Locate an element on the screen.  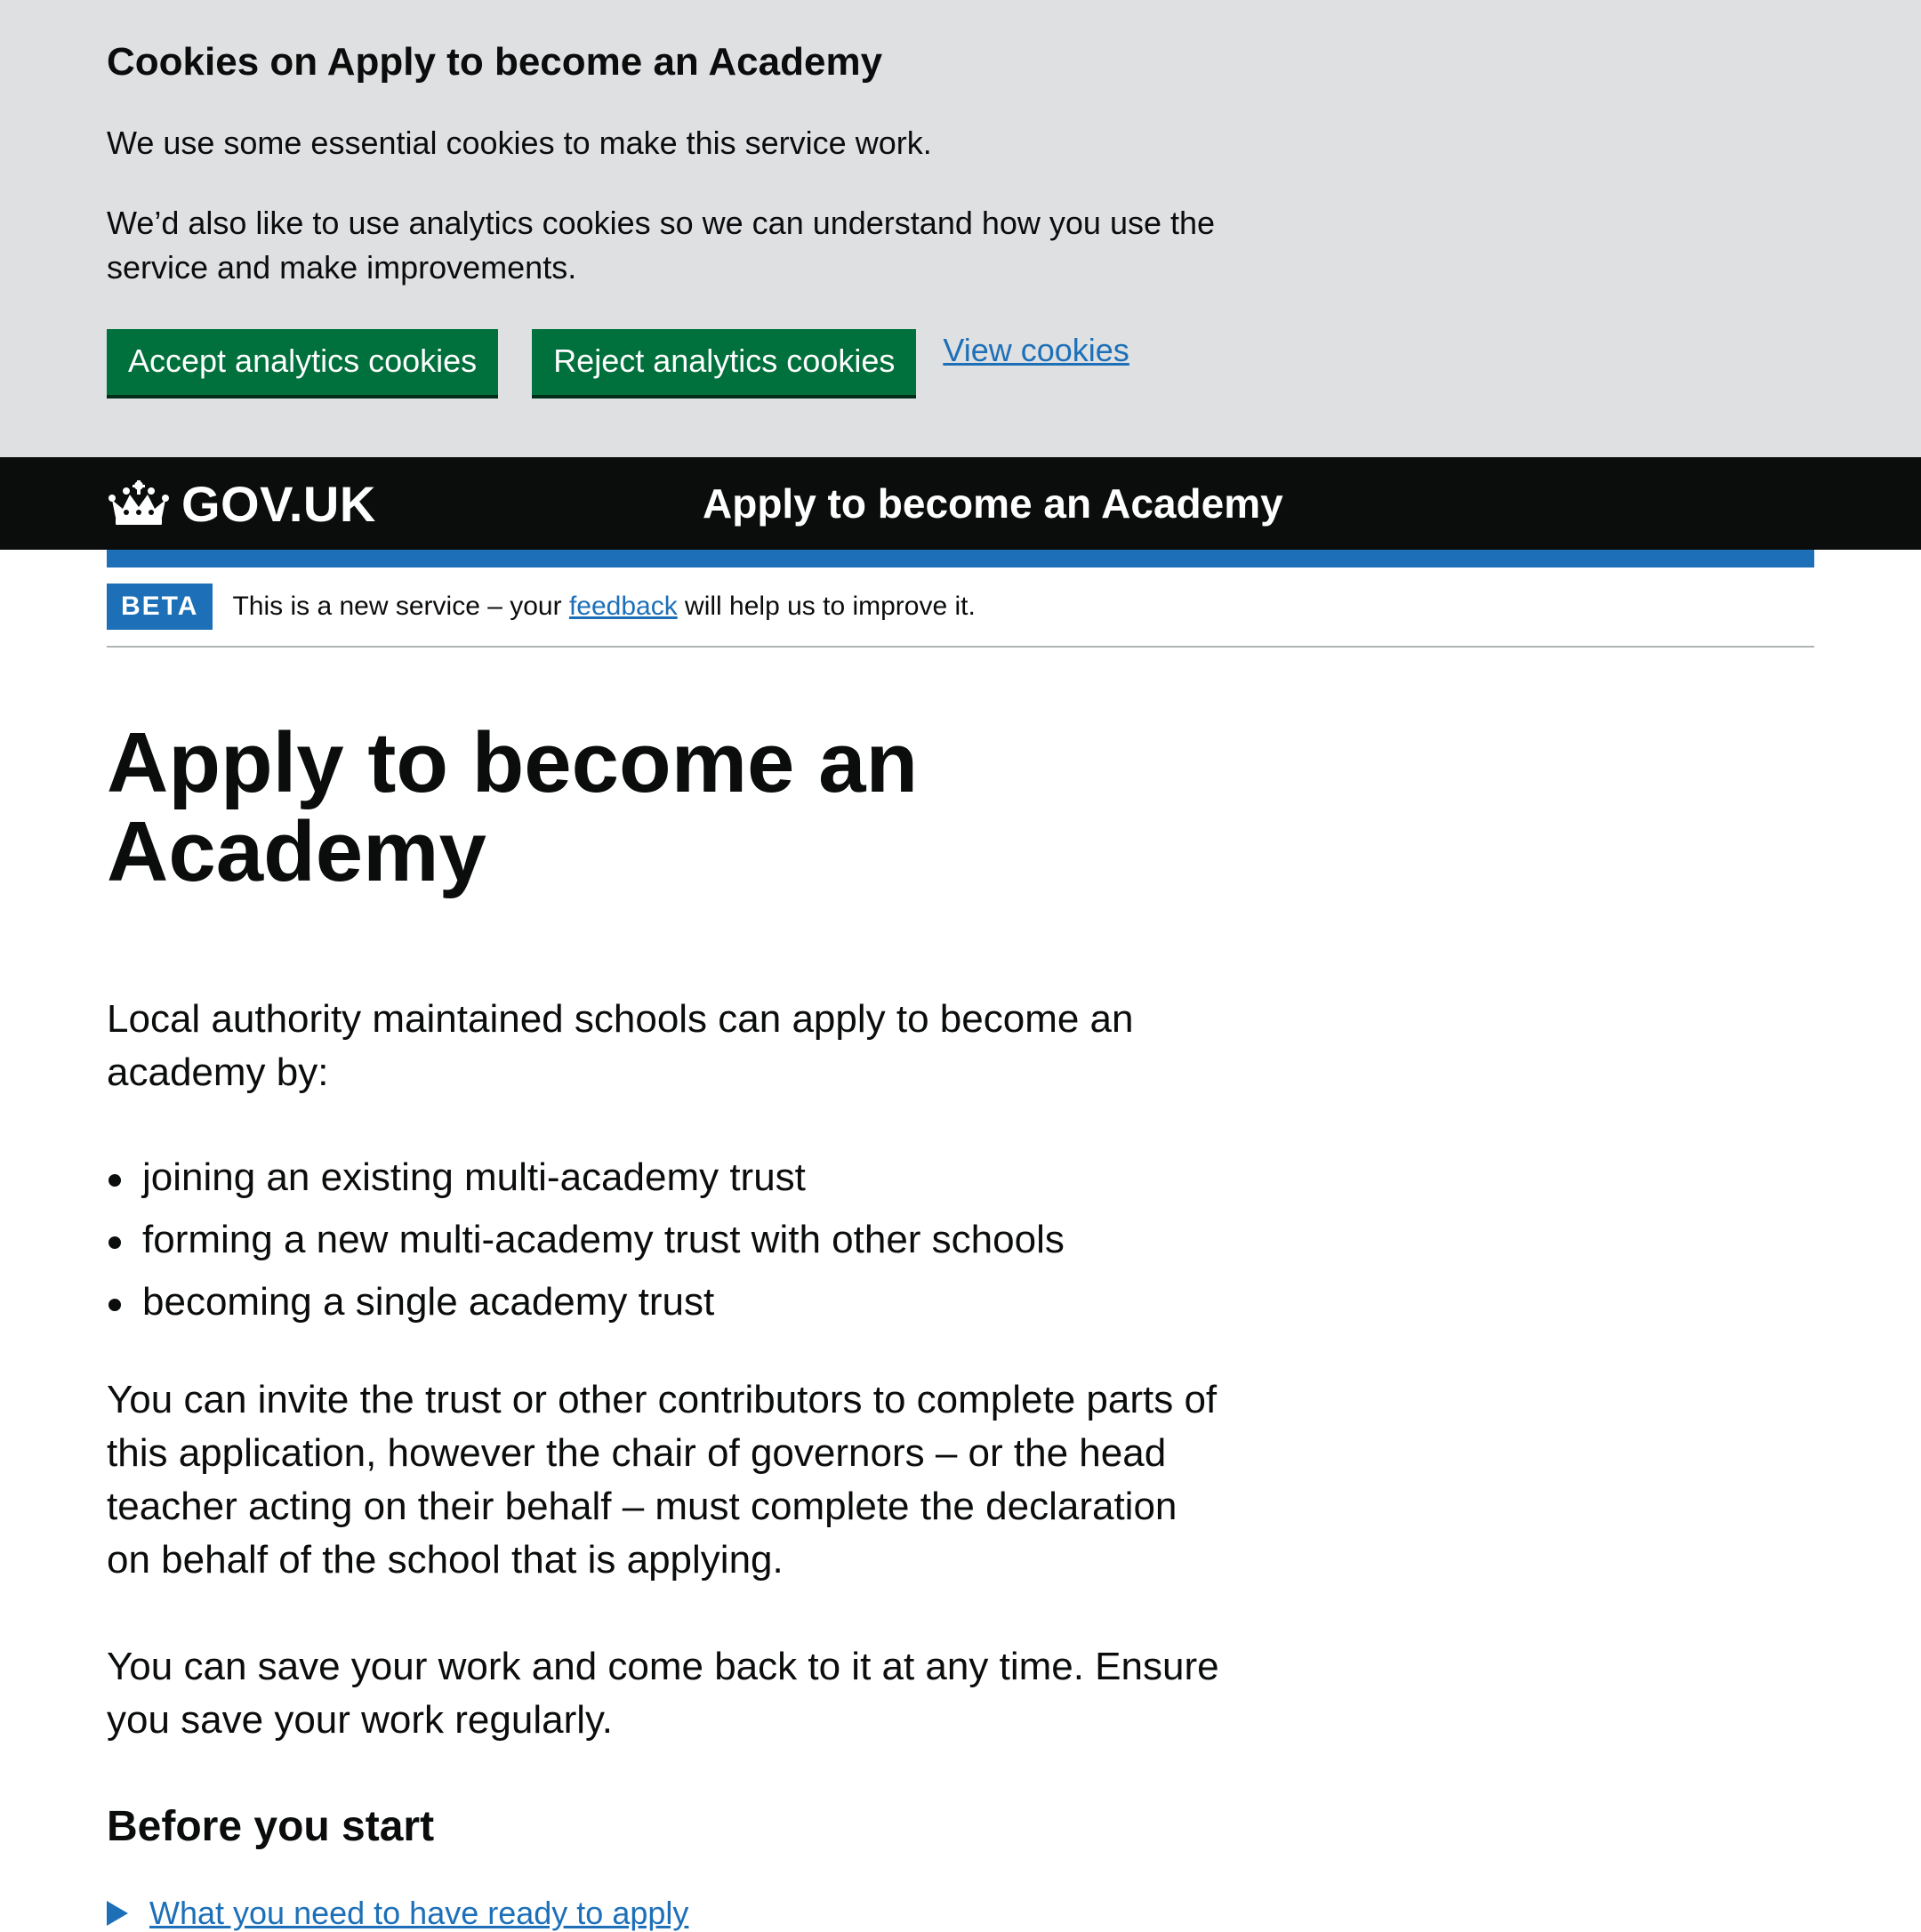
triangle-right-icon is located at coordinates (118, 1913).